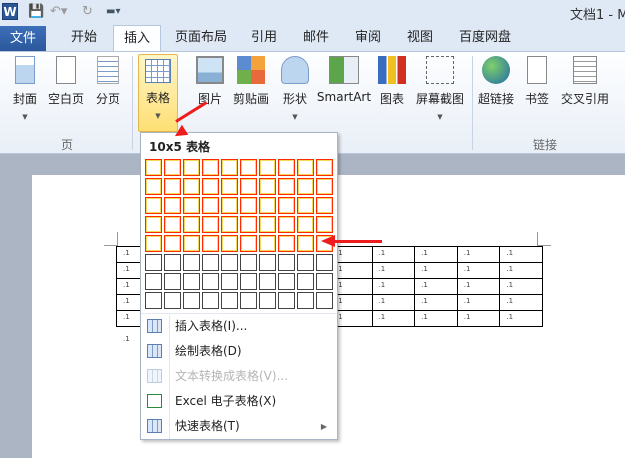 Image resolution: width=625 pixels, height=458 pixels. I want to click on chart-button: 图表, so click(392, 81).